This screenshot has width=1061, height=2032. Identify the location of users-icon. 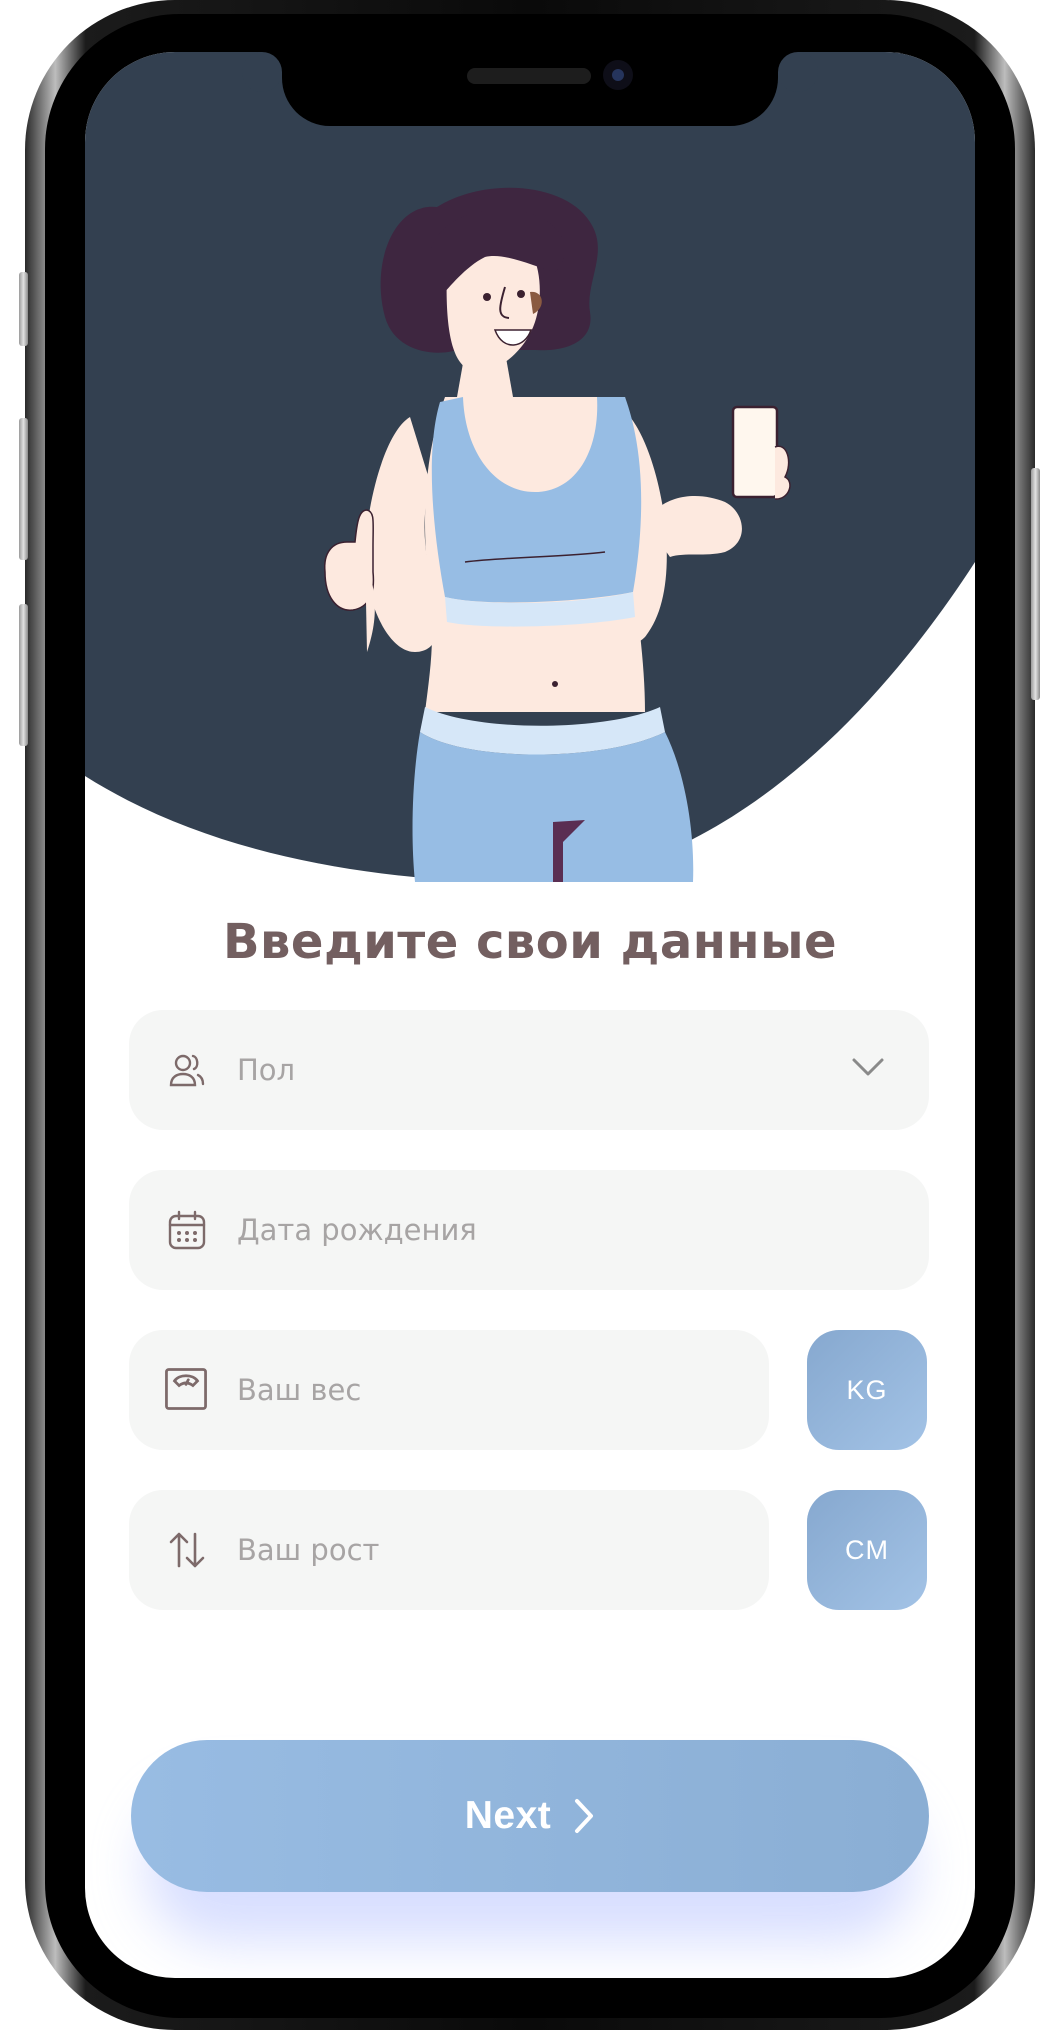
(187, 1070).